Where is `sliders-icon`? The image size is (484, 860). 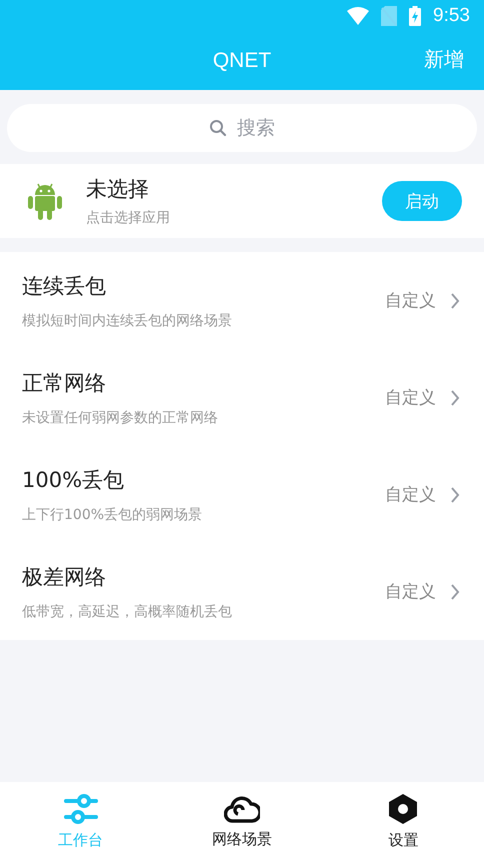 sliders-icon is located at coordinates (80, 808).